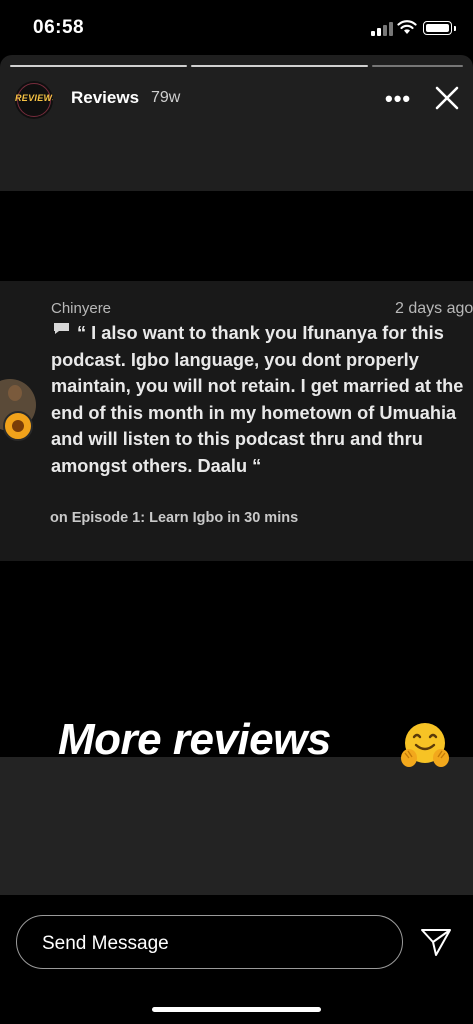  I want to click on story-progress-bar, so click(236, 66).